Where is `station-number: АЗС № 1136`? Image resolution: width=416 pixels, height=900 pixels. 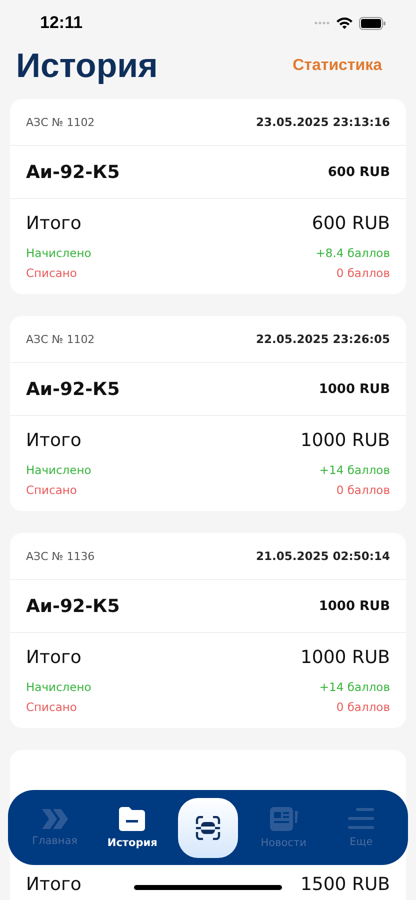
station-number: АЗС № 1136 is located at coordinates (60, 556).